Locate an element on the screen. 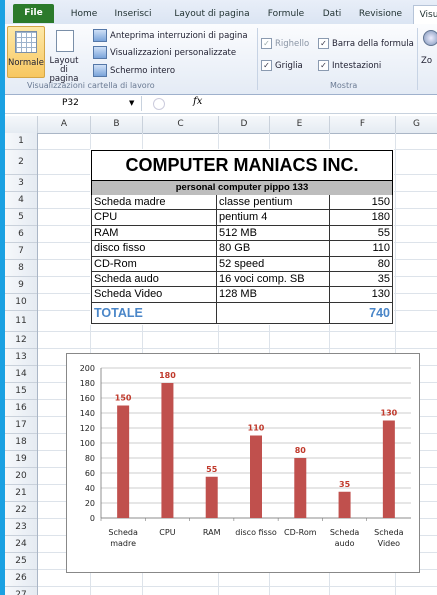 This screenshot has width=437, height=595. table-title: COMPUTER MANIACS INC. is located at coordinates (242, 165).